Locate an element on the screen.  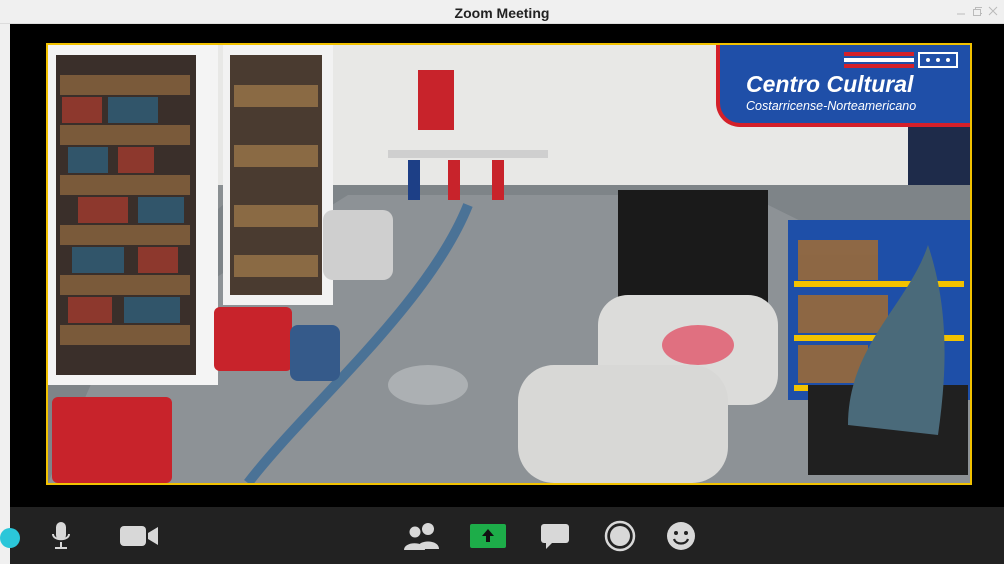
video-button is located at coordinates (139, 536).